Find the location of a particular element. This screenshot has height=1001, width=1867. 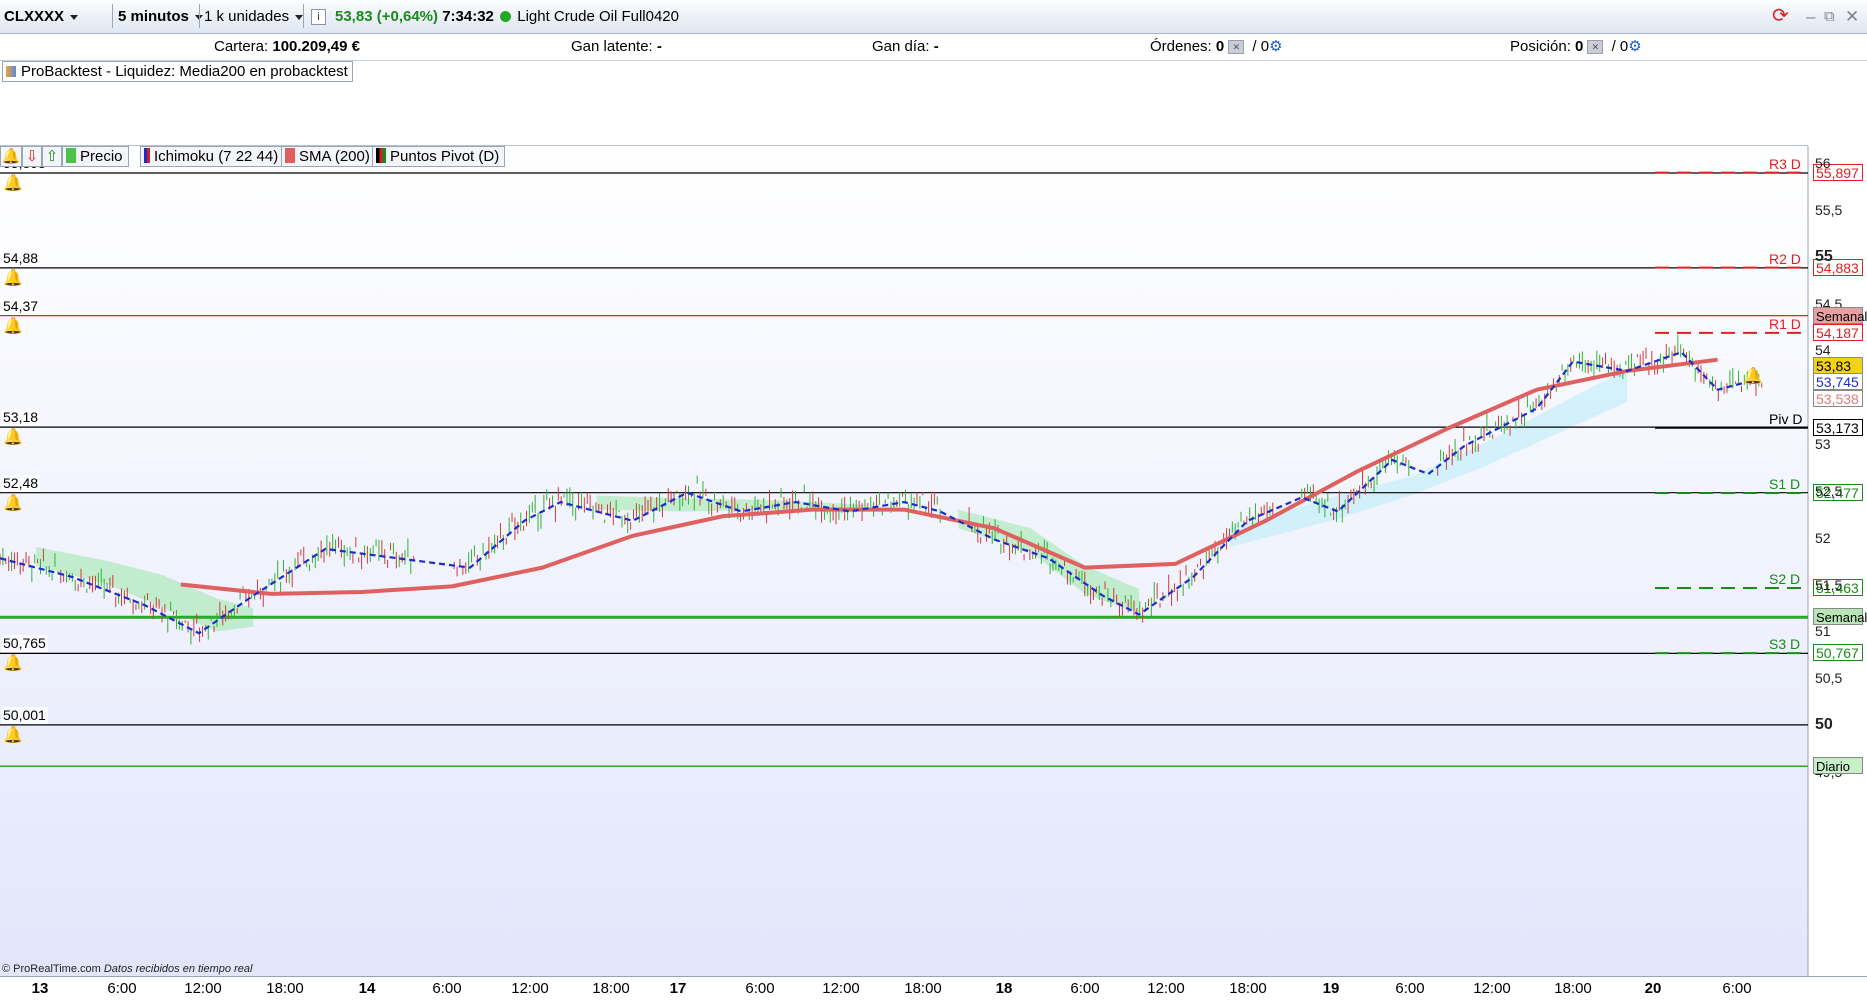

precio-swatch is located at coordinates (71, 155).